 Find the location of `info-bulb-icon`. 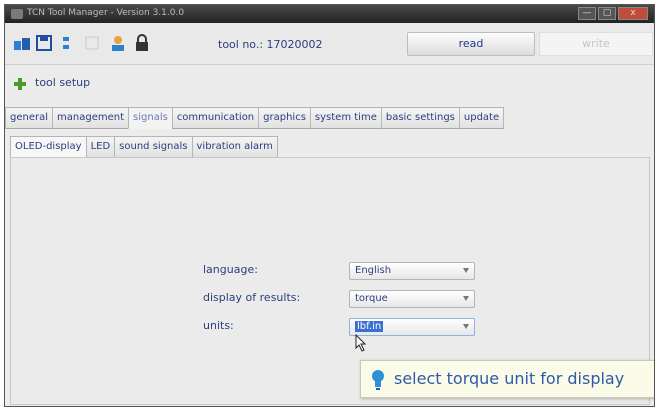

info-bulb-icon is located at coordinates (378, 380).